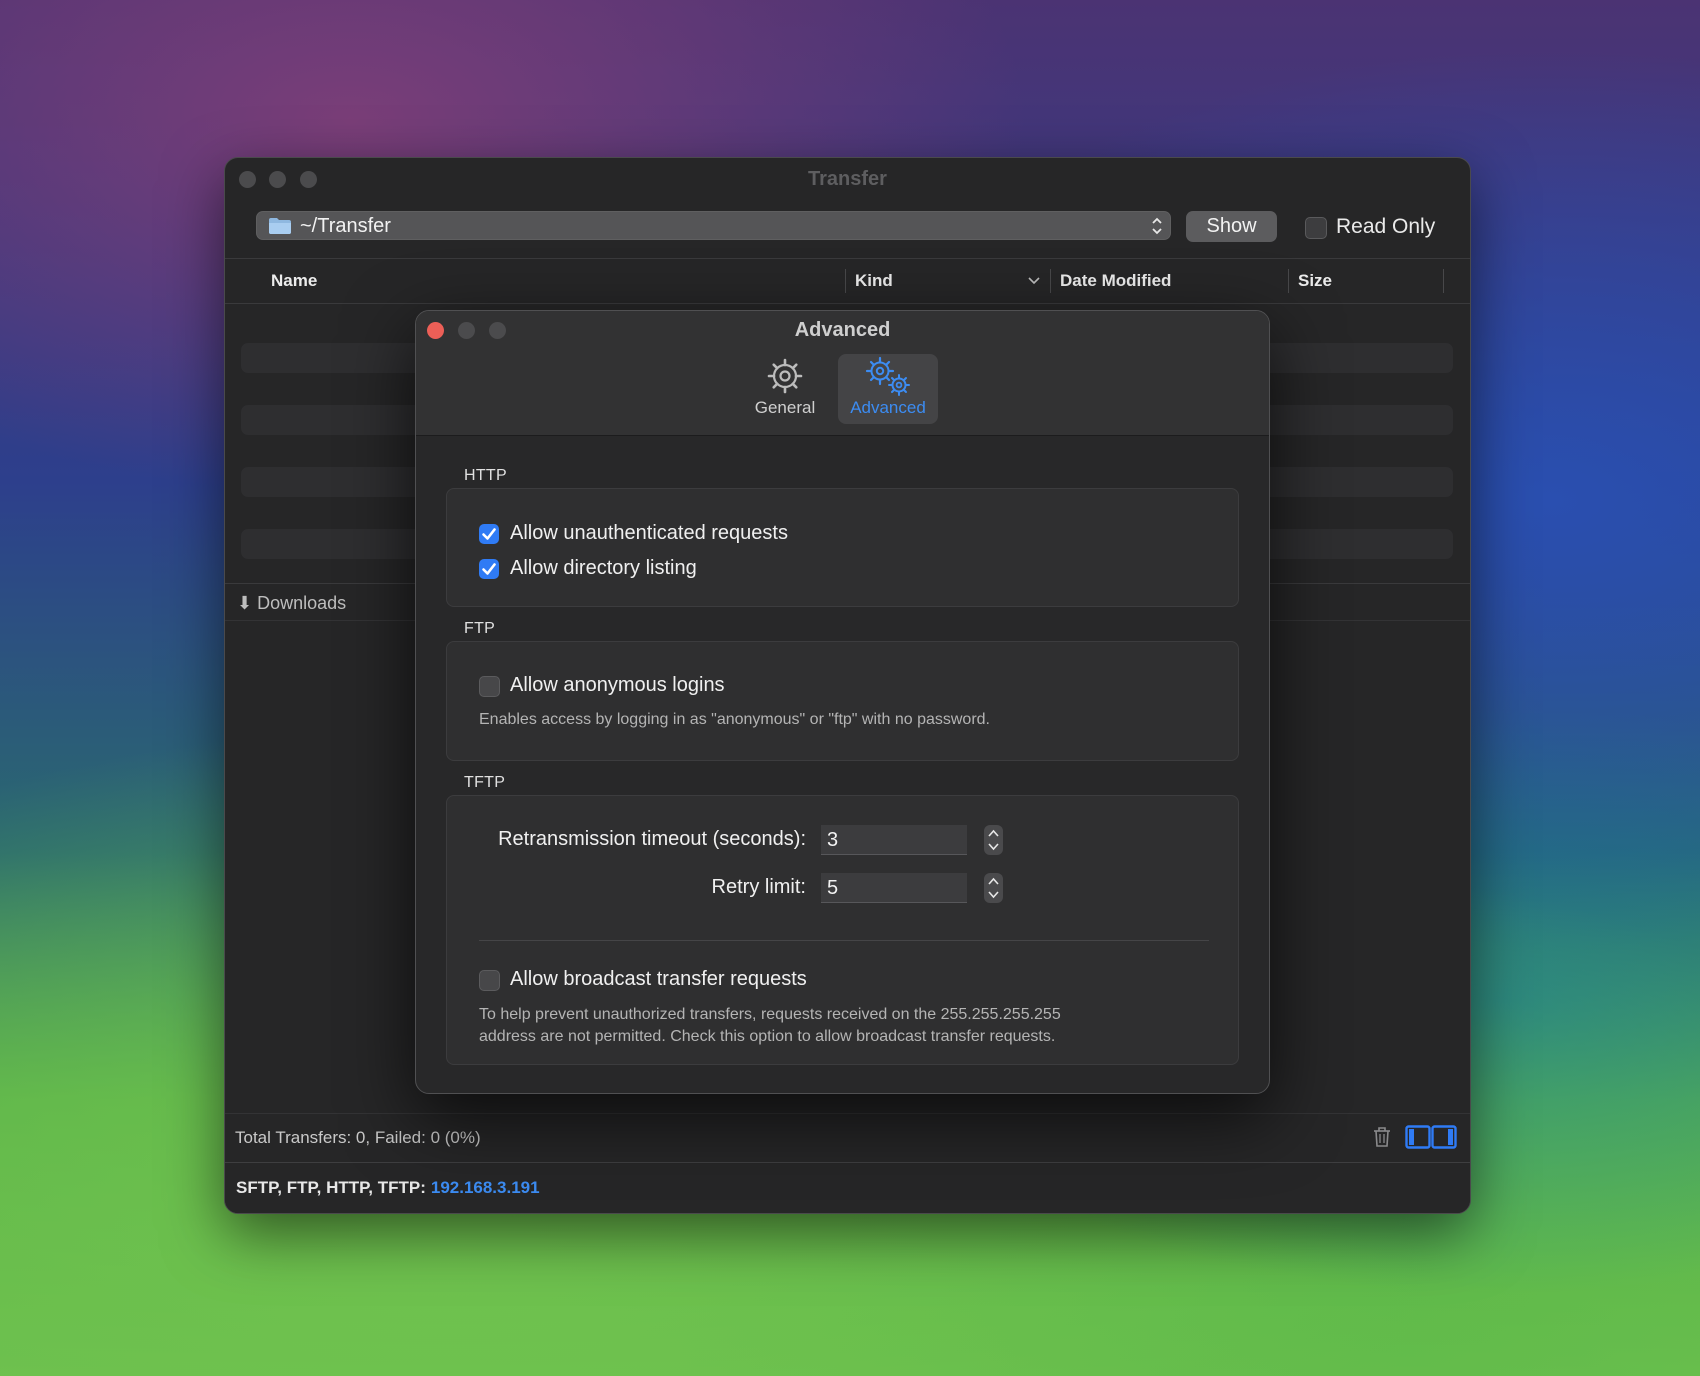  I want to click on tab-advanced: Advanced, so click(888, 389).